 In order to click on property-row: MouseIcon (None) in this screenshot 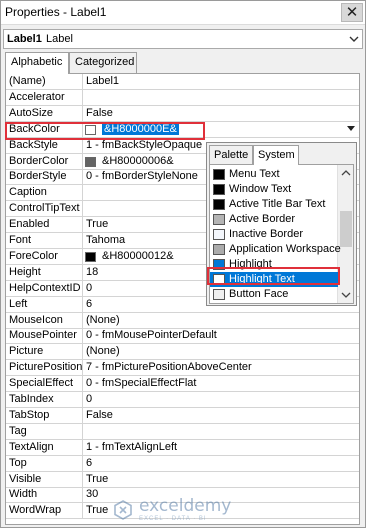, I will do `click(182, 320)`.